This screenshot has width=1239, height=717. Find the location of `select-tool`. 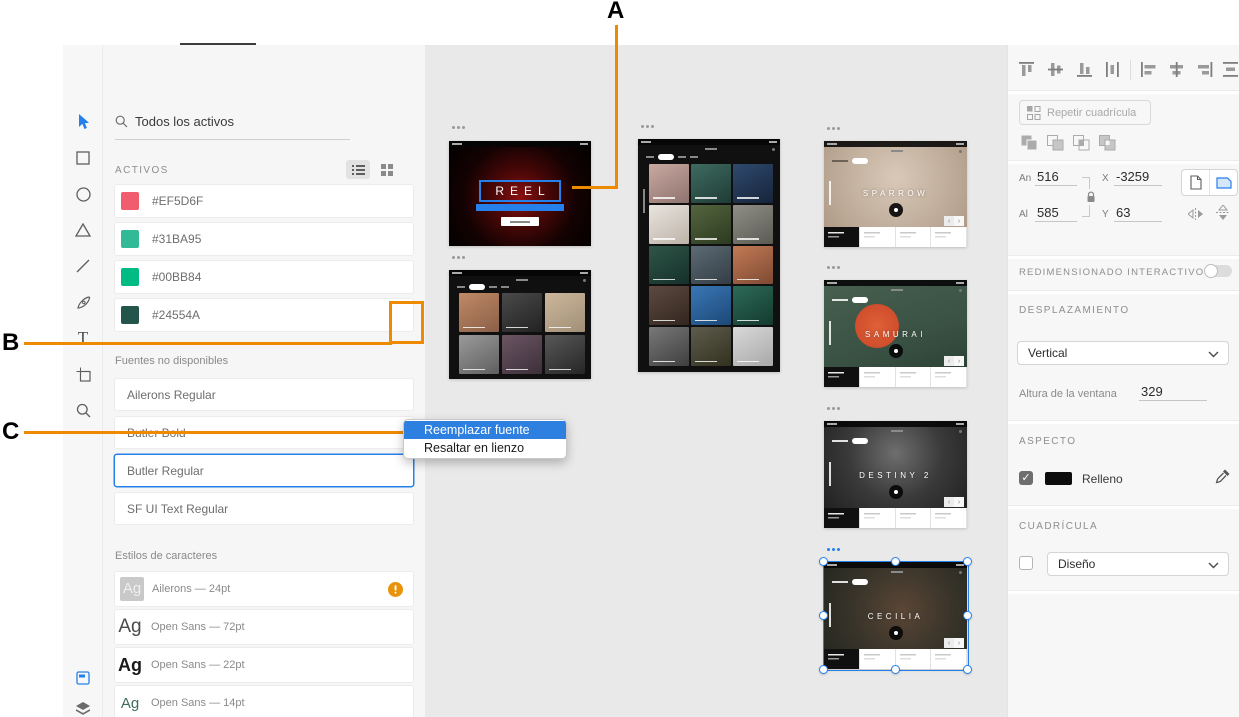

select-tool is located at coordinates (83, 122).